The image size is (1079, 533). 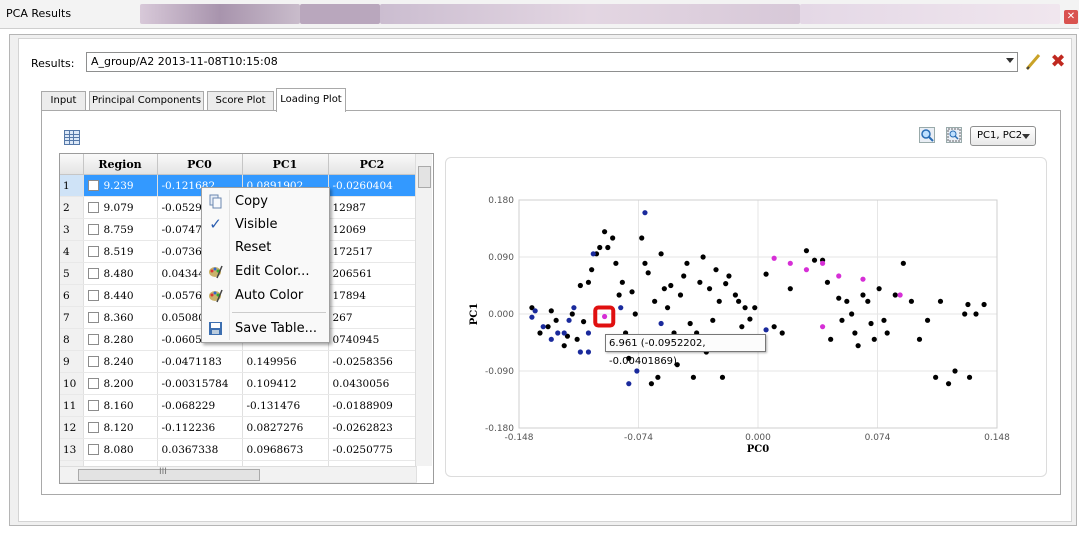 I want to click on scroll-thumb, so click(x=424, y=177).